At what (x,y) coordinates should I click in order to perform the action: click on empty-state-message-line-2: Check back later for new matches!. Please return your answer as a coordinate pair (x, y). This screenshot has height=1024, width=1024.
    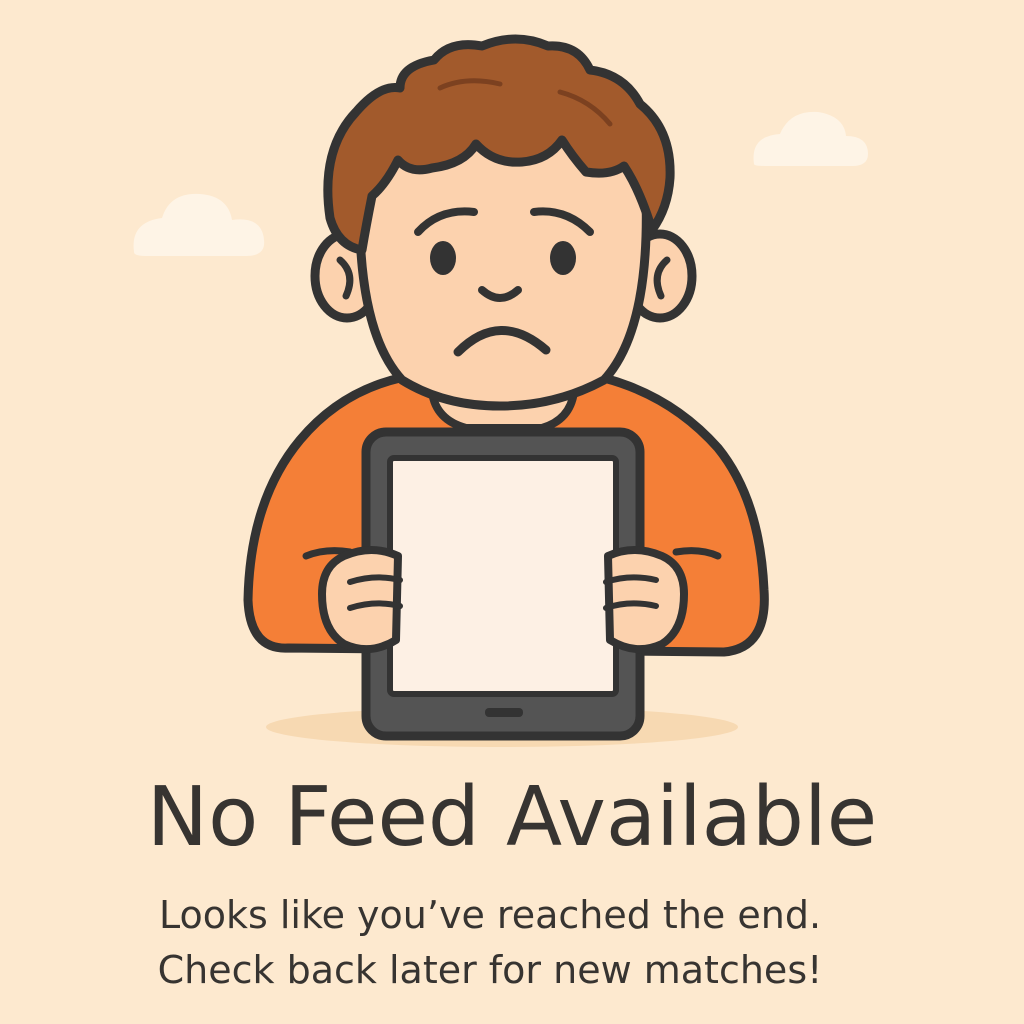
    Looking at the image, I should click on (490, 970).